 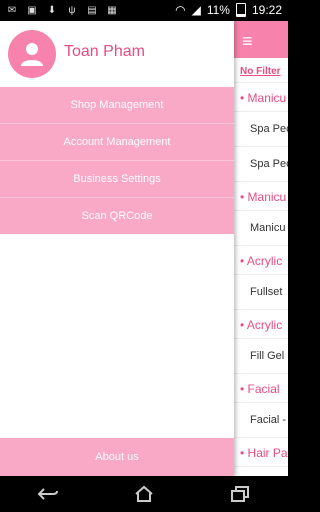 I want to click on recent-apps-button, so click(x=240, y=494).